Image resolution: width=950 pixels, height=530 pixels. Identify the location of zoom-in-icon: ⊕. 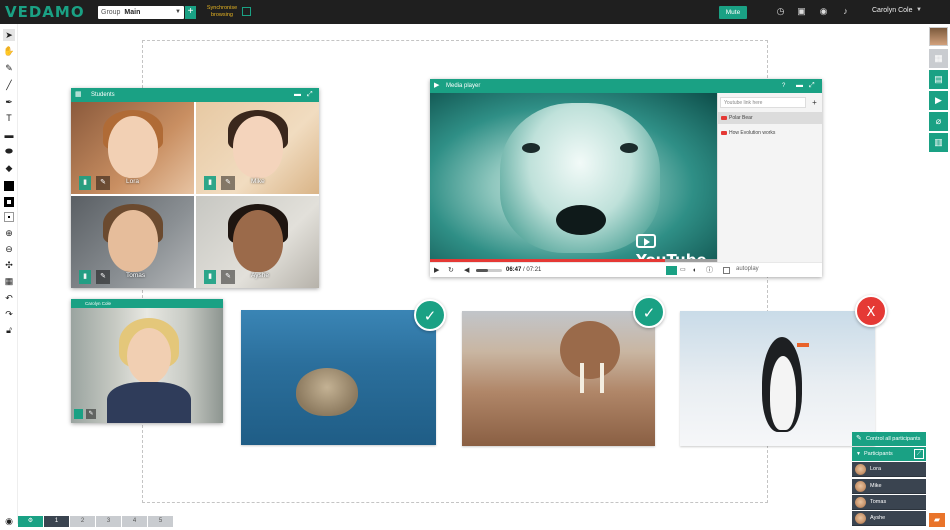
(9, 233).